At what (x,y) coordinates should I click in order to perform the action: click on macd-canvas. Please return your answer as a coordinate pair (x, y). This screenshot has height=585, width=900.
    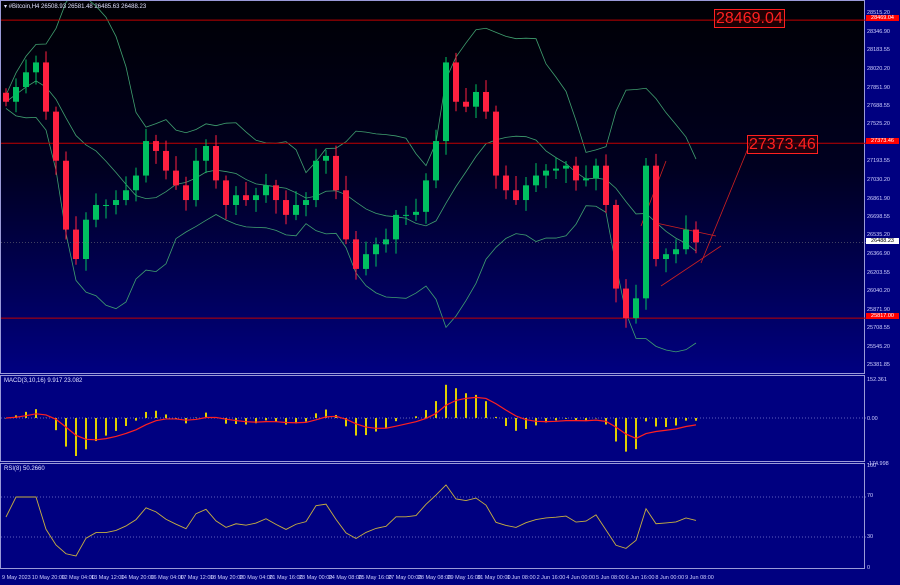
    Looking at the image, I should click on (433, 420).